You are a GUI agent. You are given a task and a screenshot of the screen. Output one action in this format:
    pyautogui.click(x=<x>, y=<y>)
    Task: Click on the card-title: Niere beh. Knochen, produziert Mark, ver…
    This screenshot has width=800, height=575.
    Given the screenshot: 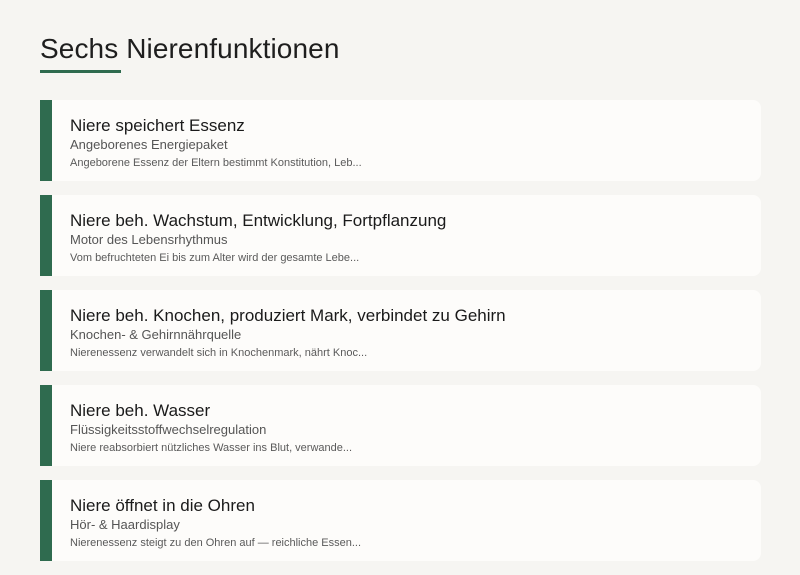 What is the action you would take?
    pyautogui.click(x=288, y=315)
    